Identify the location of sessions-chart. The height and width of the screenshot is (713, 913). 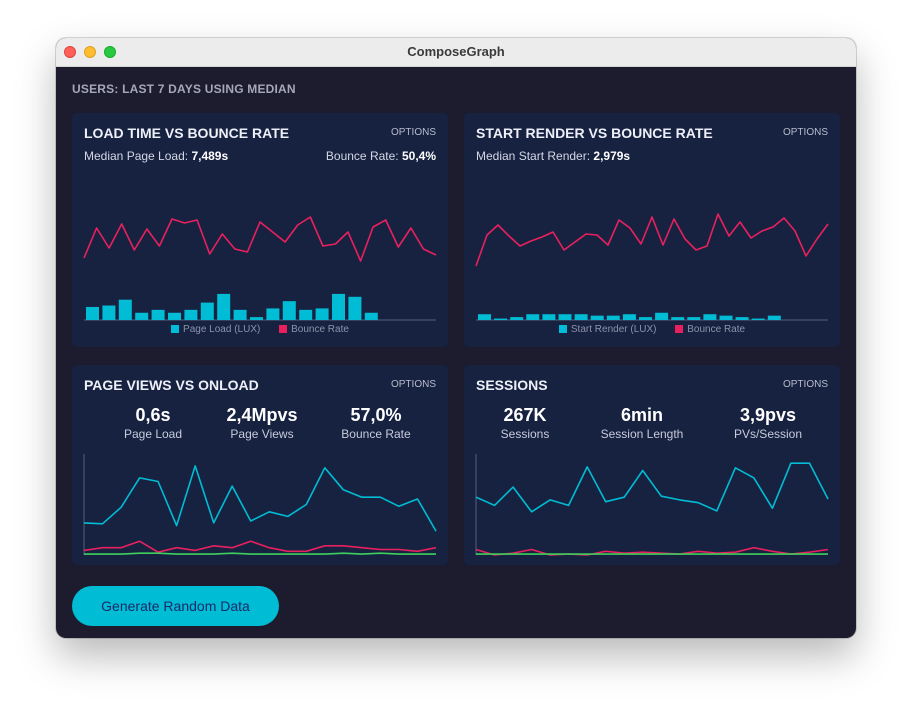
(652, 505).